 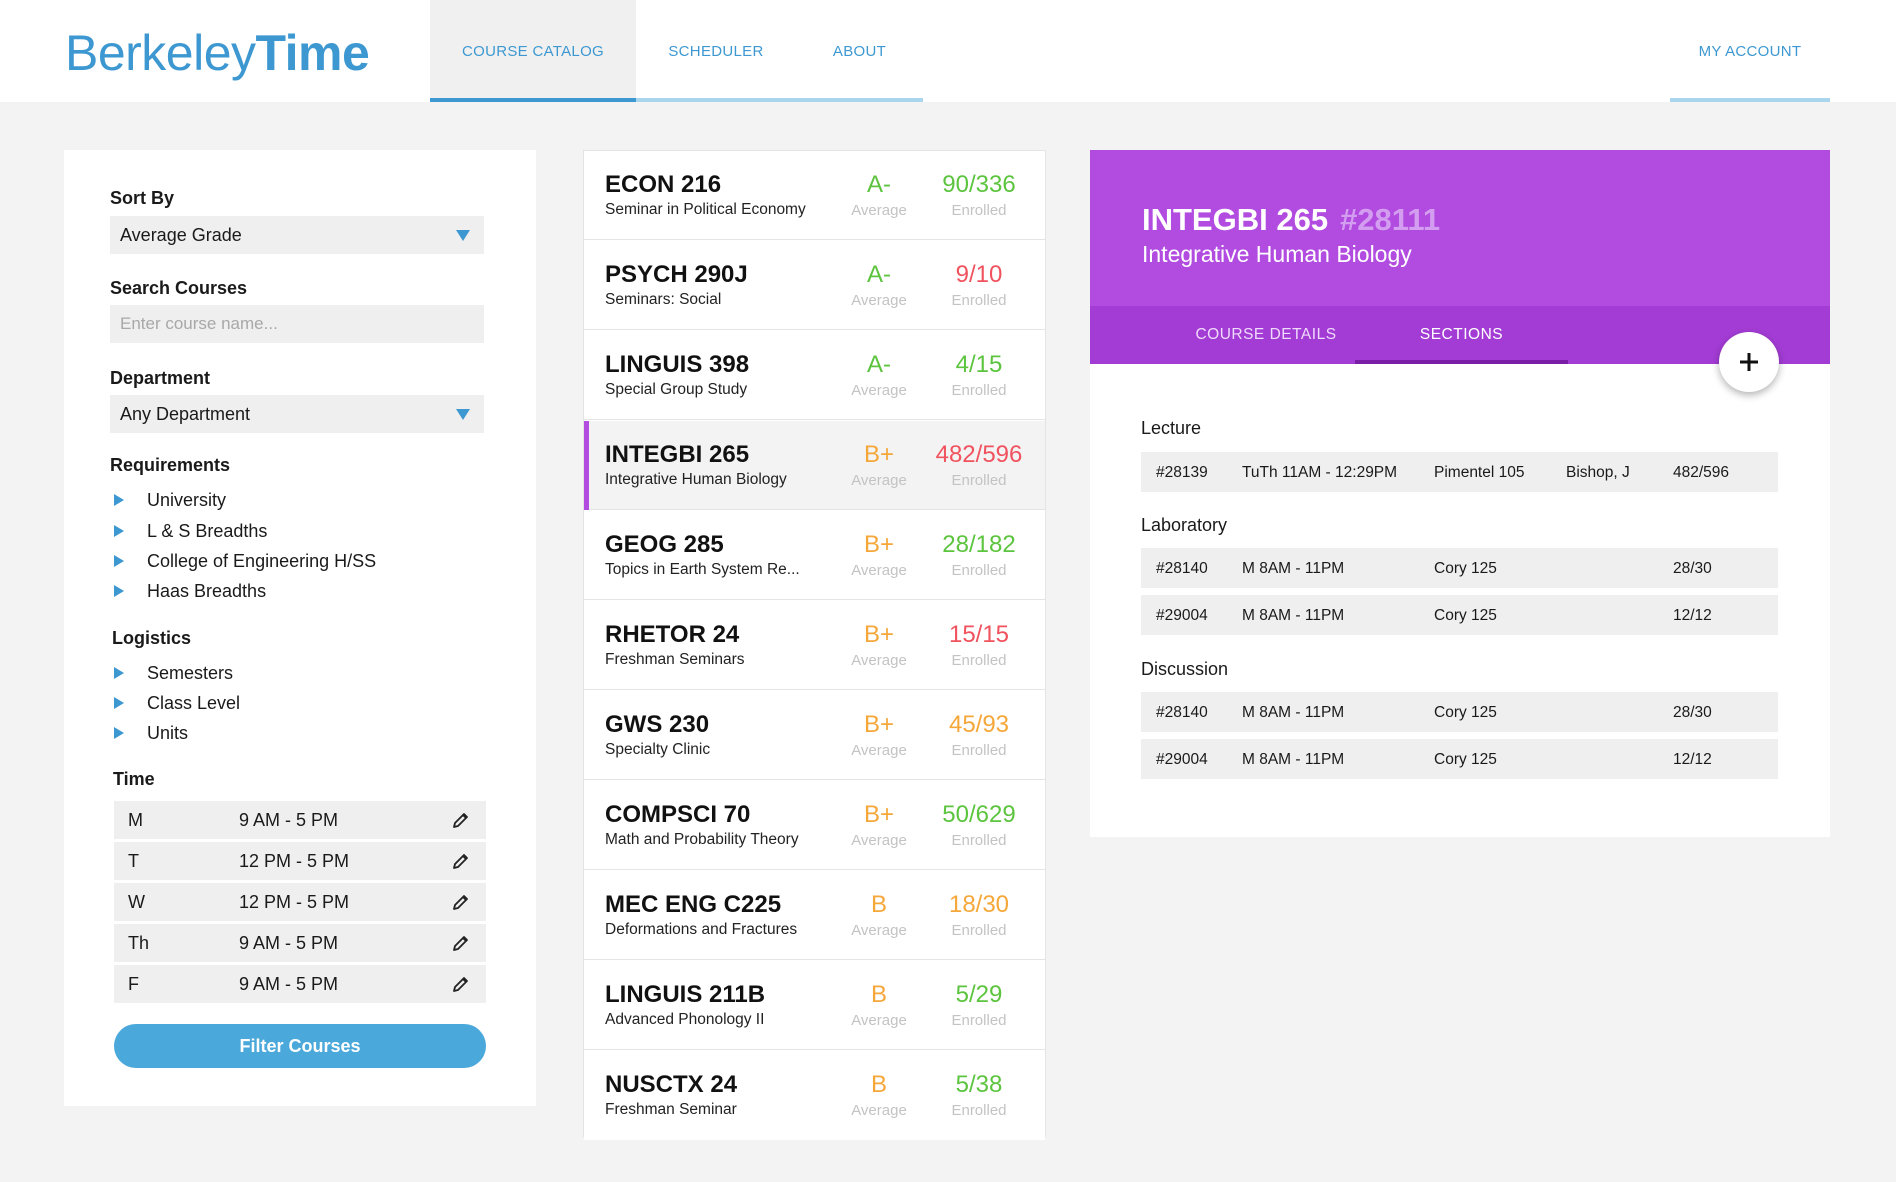 What do you see at coordinates (170, 500) in the screenshot?
I see `requirement-university: University` at bounding box center [170, 500].